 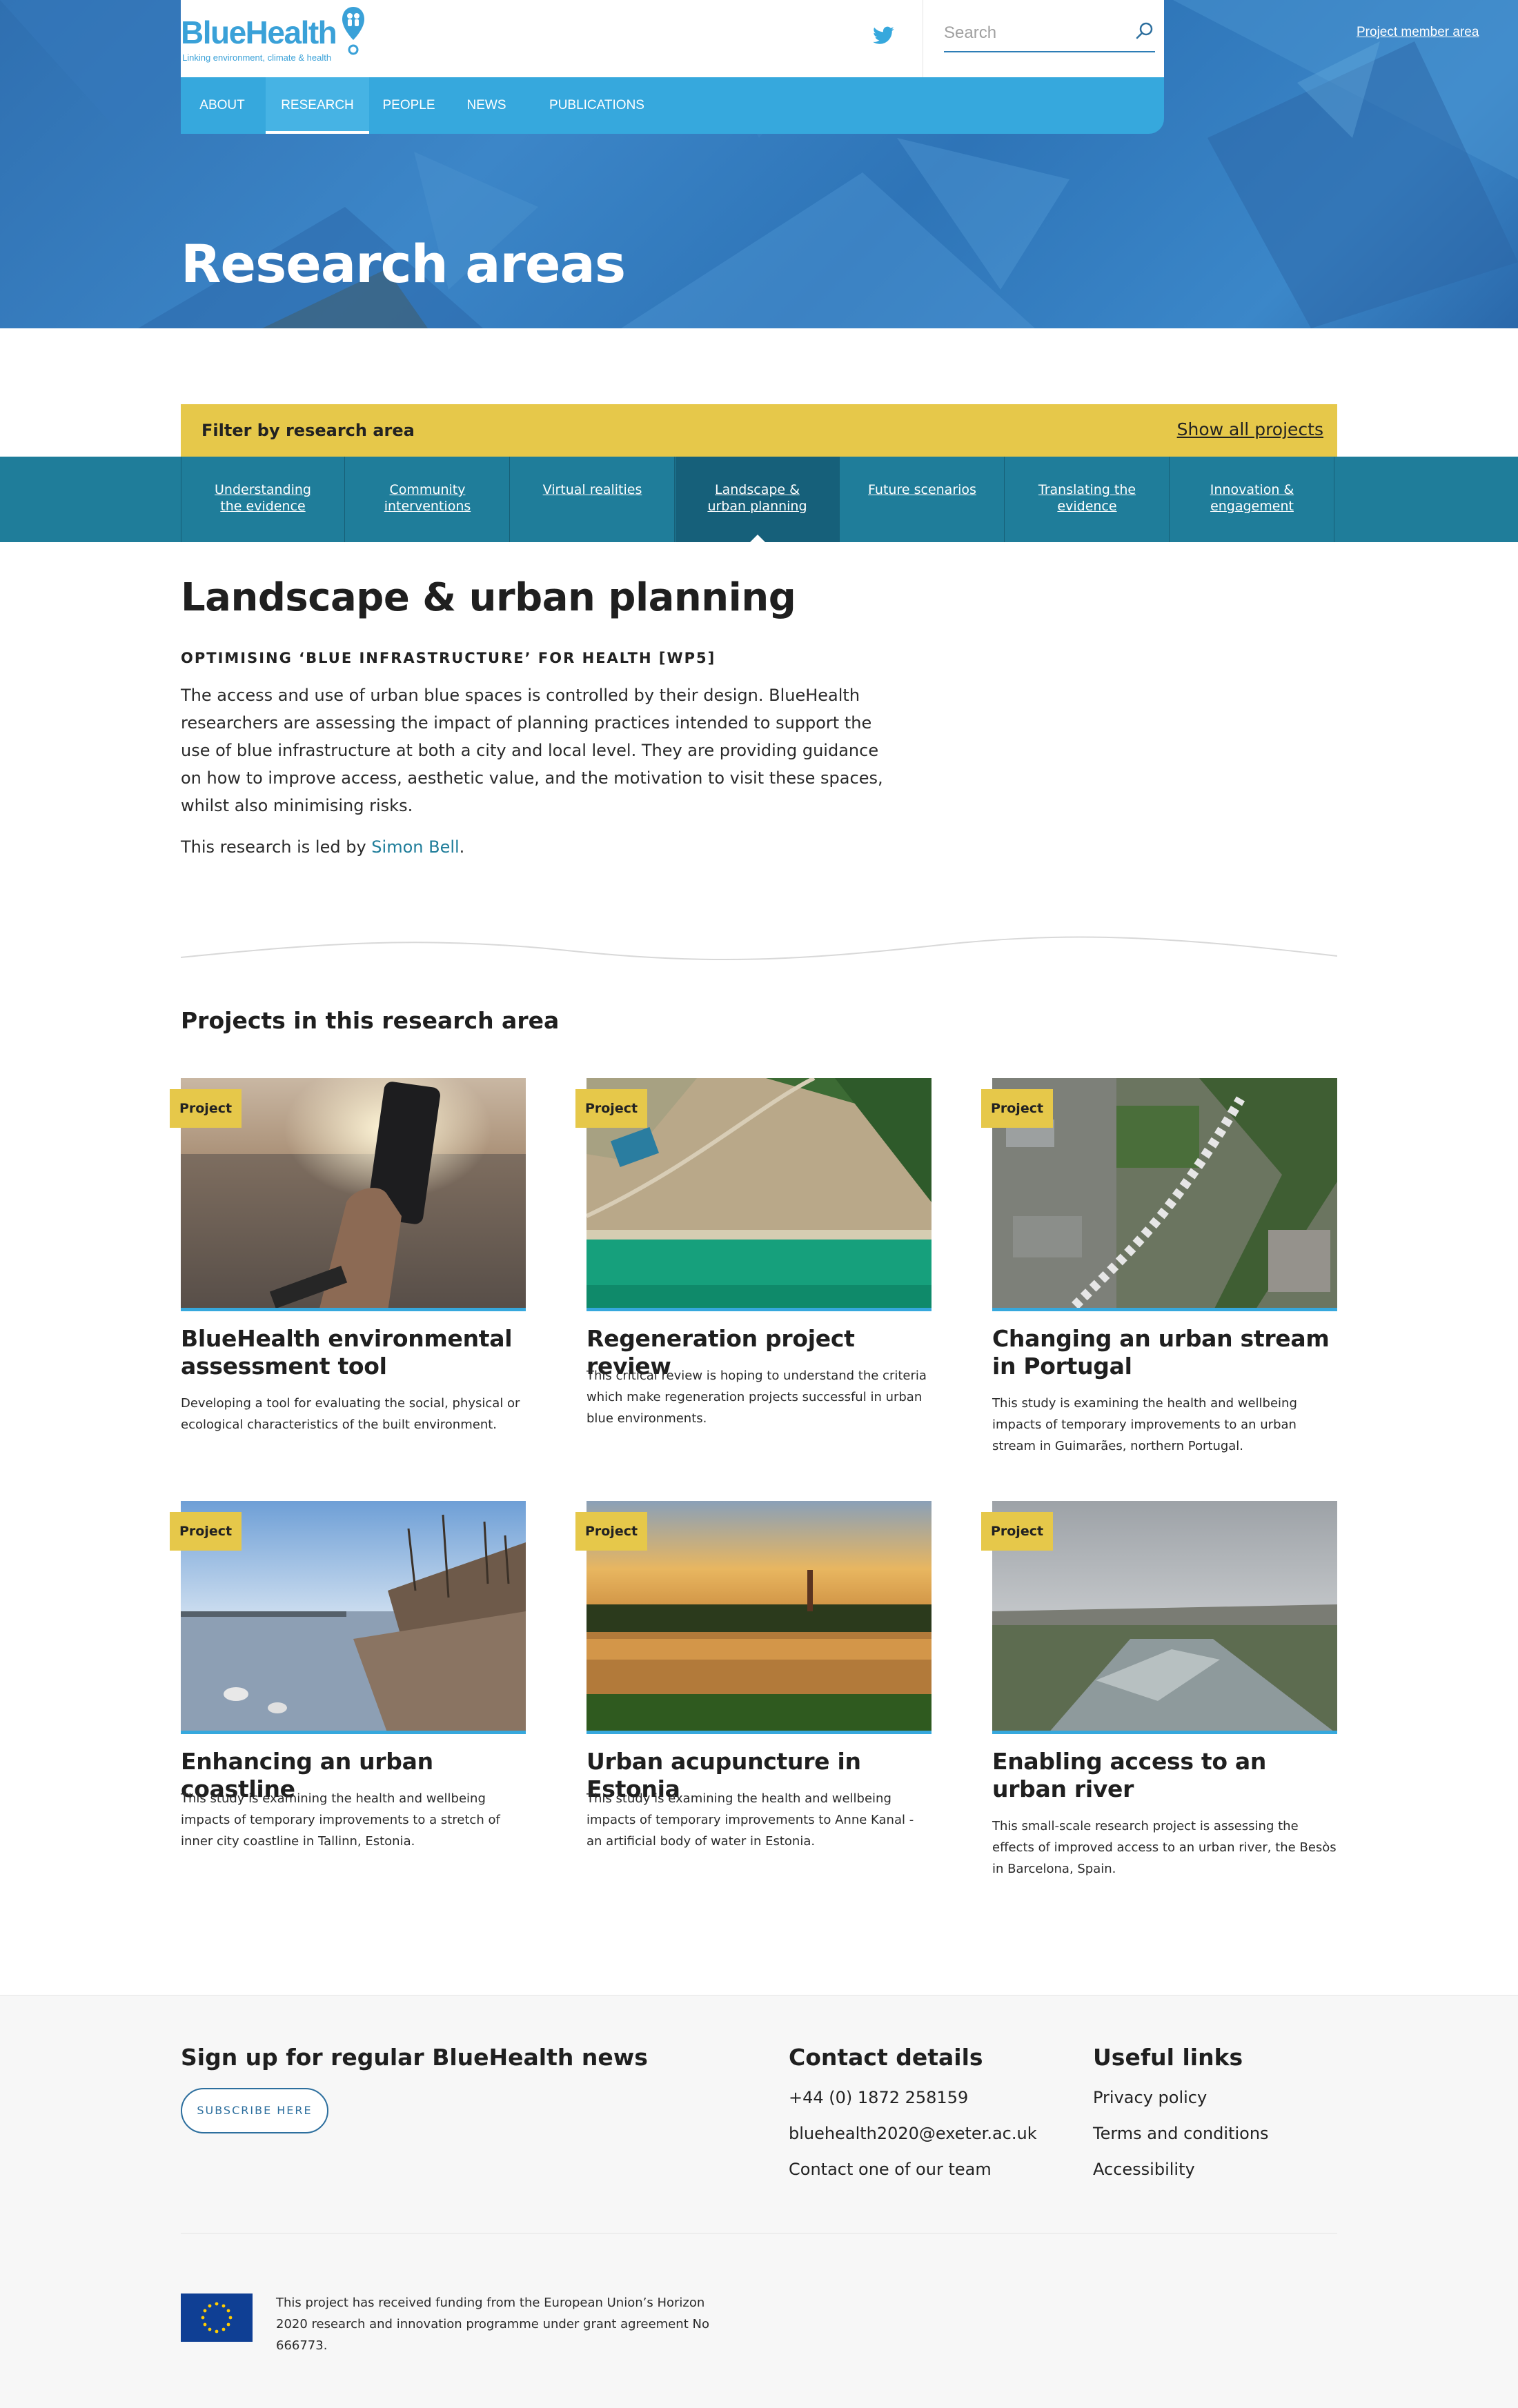 I want to click on nav-publications: PUBLICATIONS, so click(x=596, y=105).